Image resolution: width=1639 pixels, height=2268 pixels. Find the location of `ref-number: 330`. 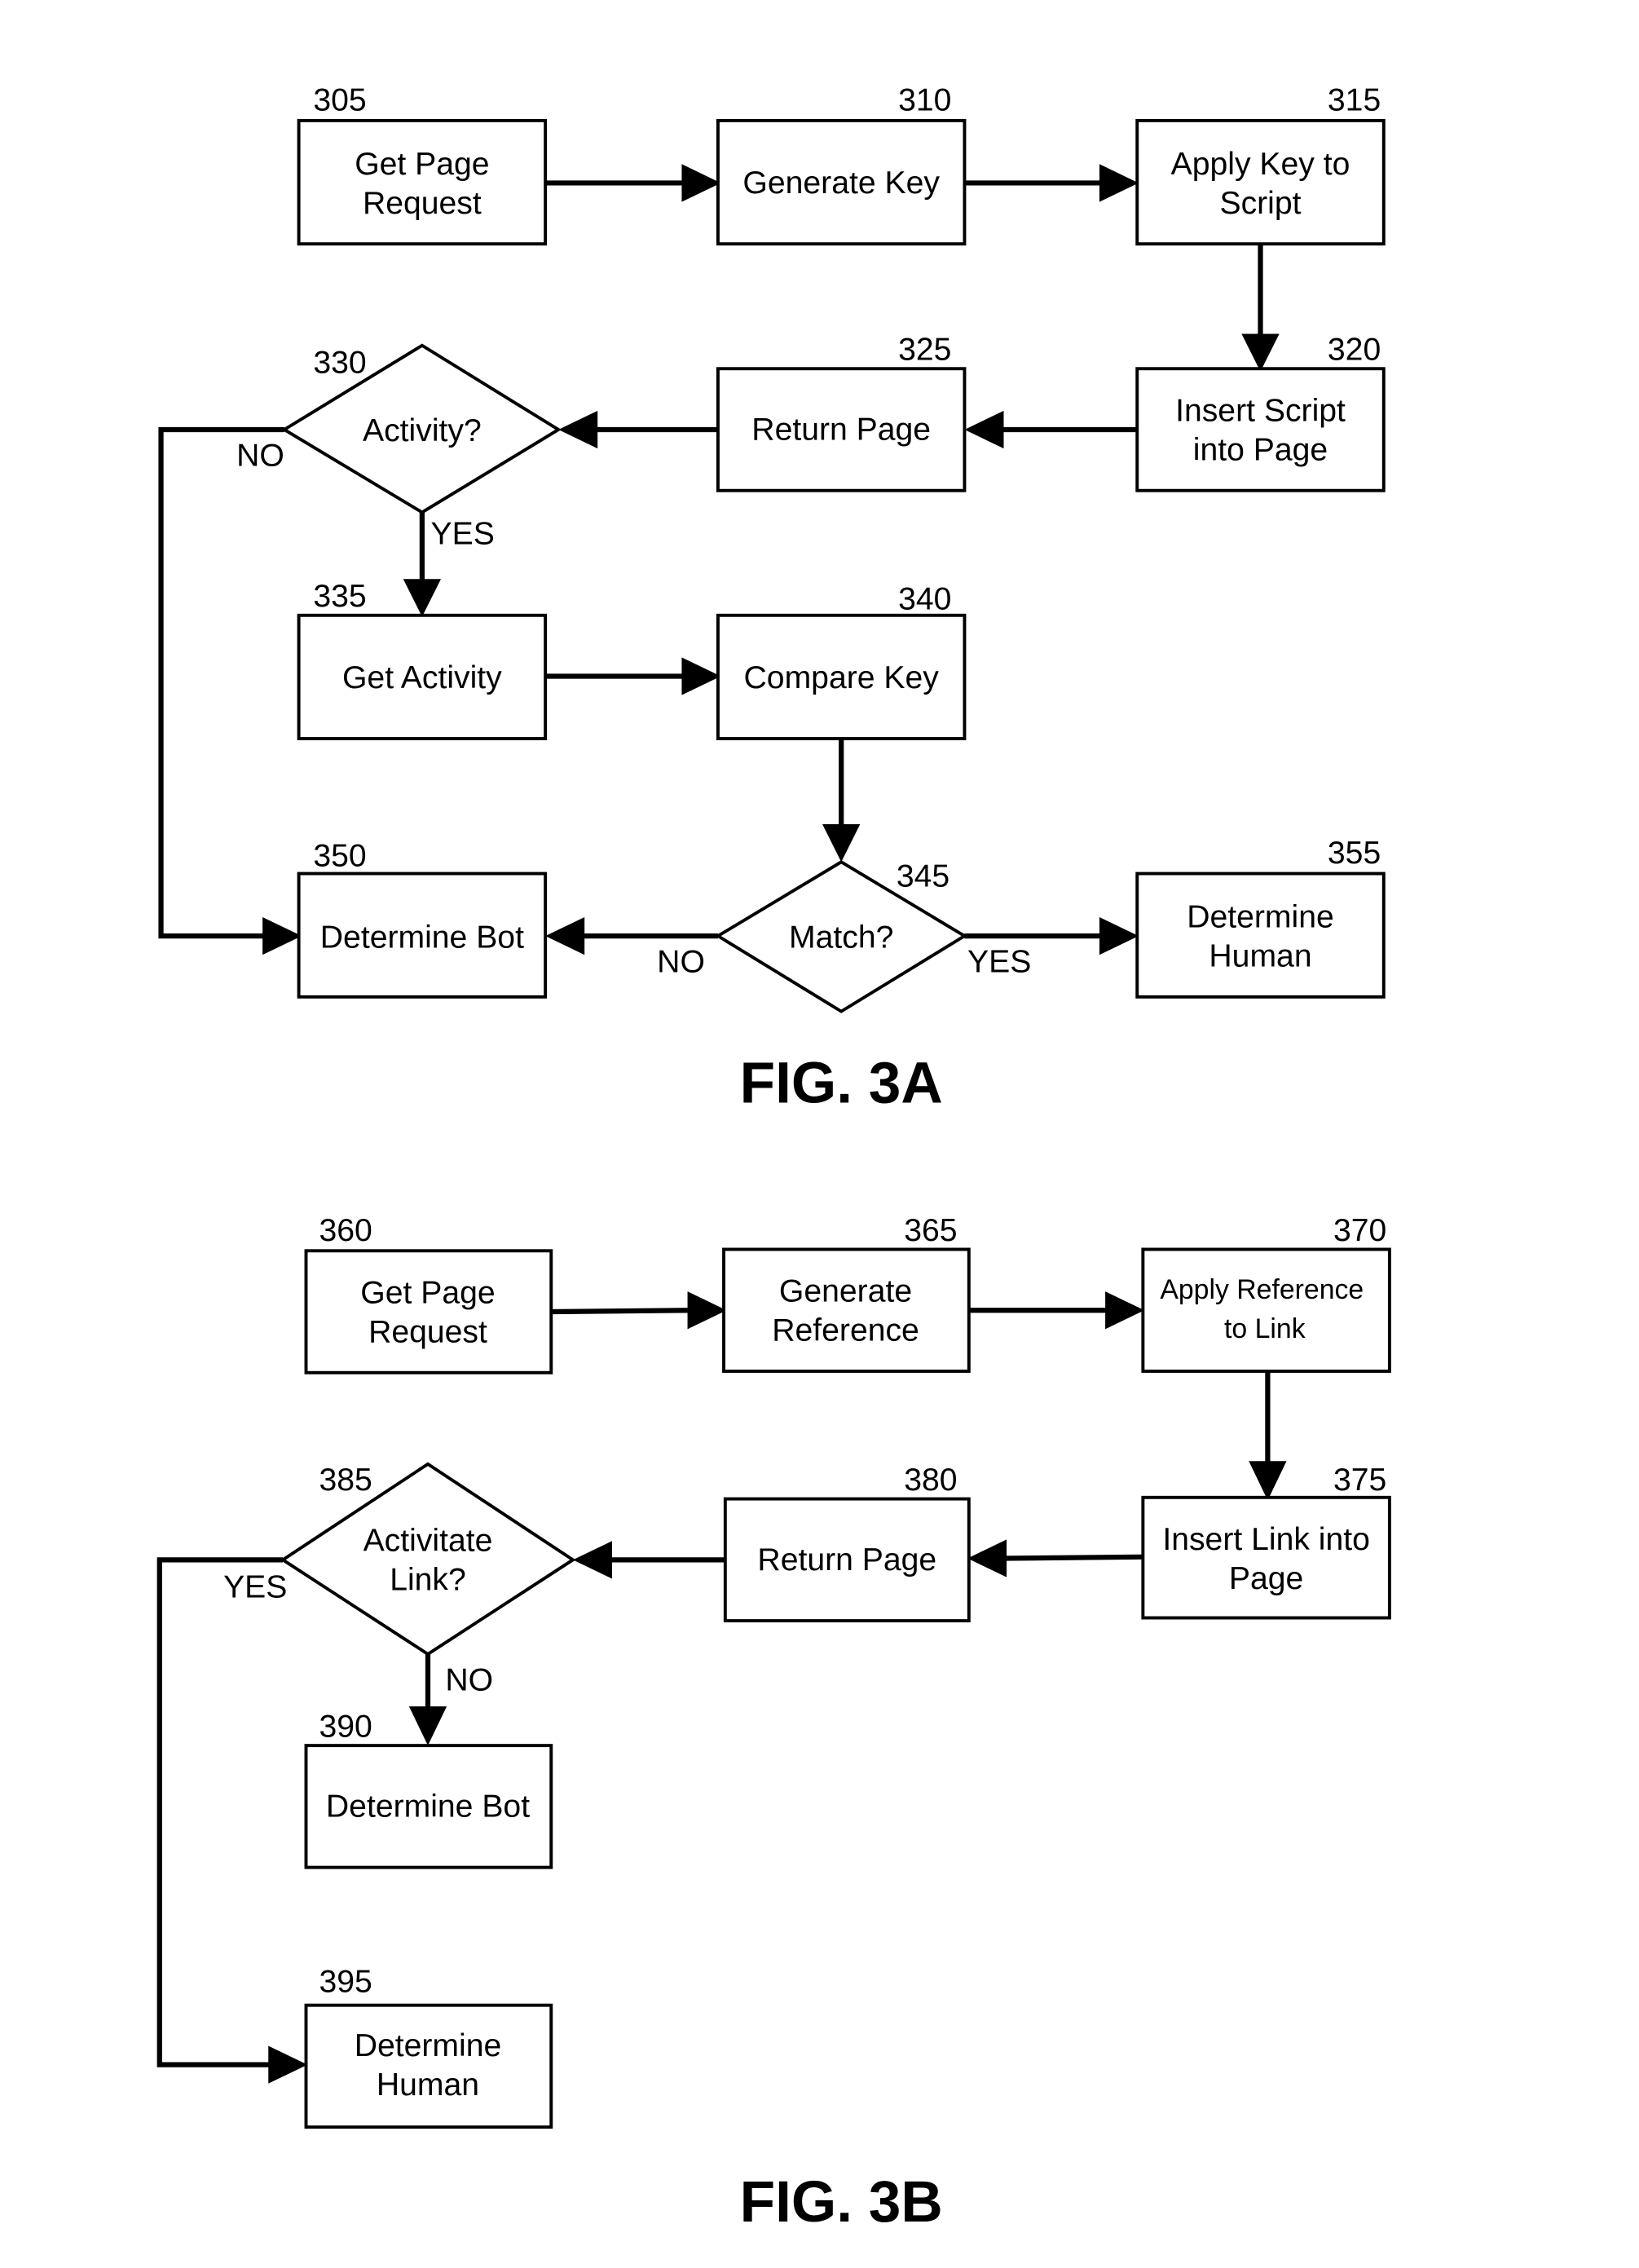

ref-number: 330 is located at coordinates (339, 363).